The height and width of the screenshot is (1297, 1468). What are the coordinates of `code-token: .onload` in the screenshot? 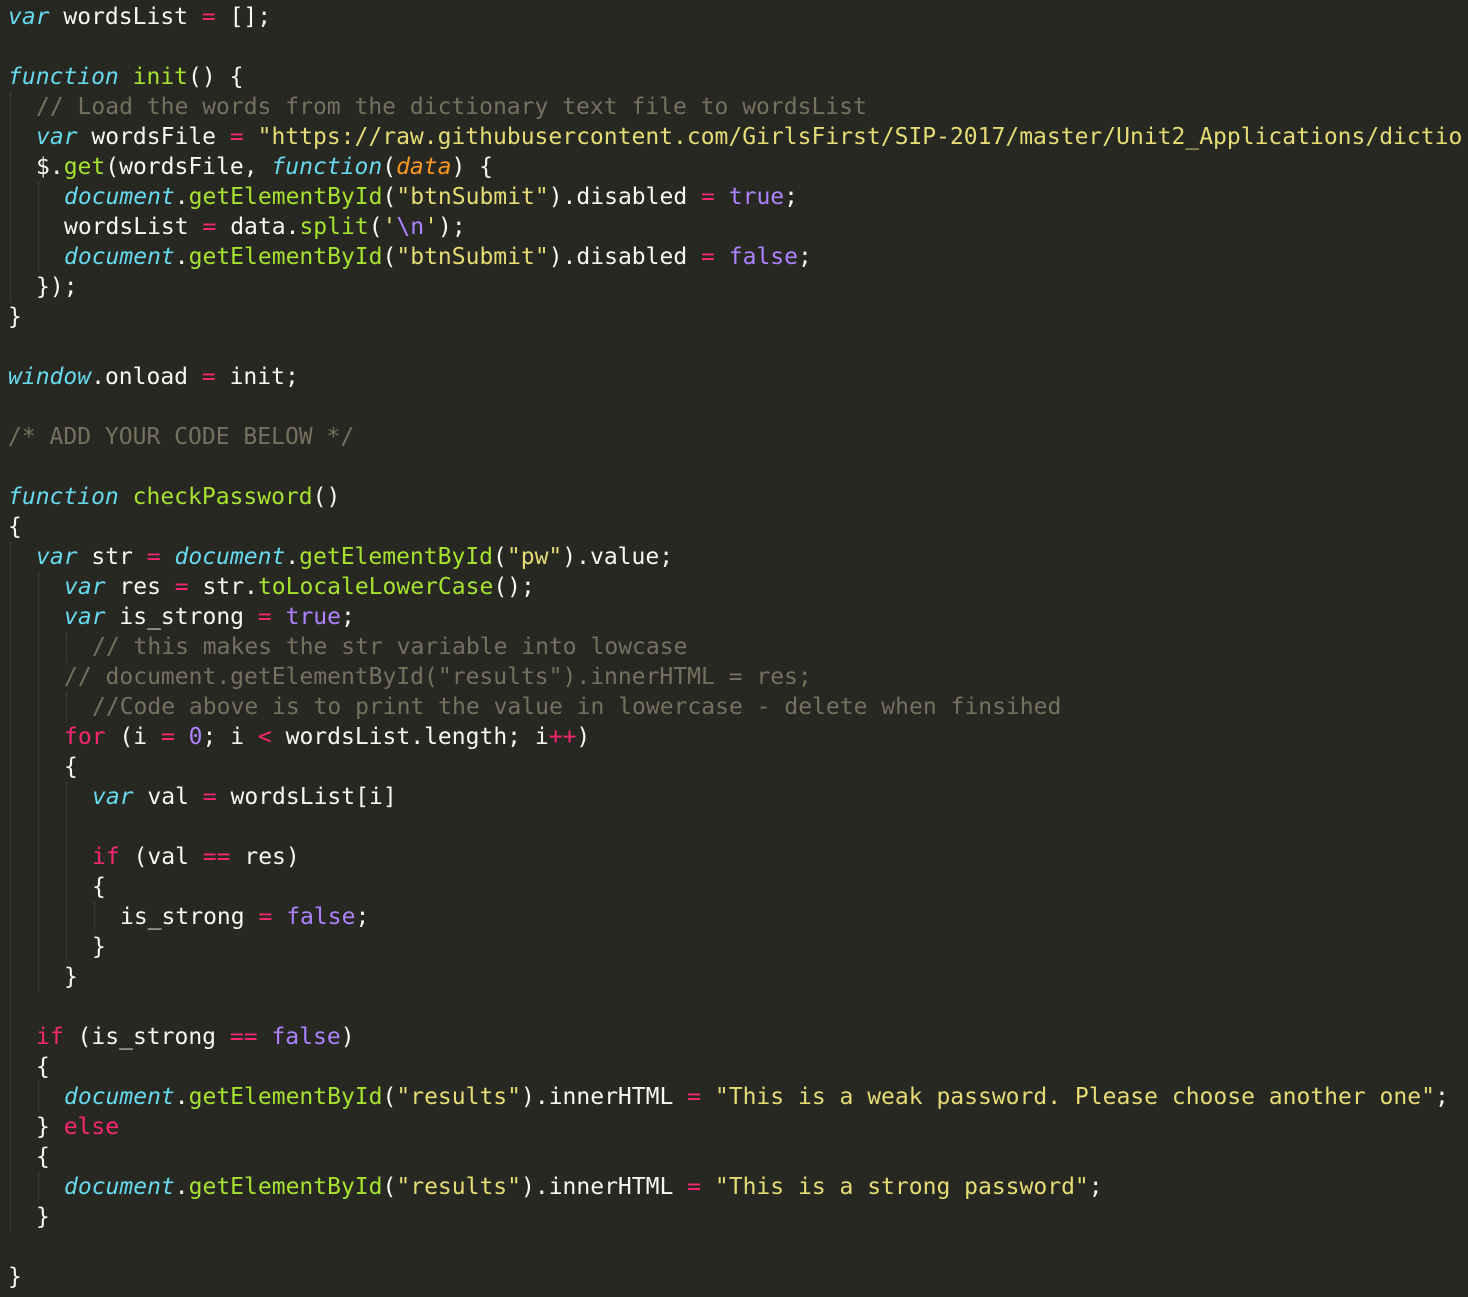 It's located at (146, 377).